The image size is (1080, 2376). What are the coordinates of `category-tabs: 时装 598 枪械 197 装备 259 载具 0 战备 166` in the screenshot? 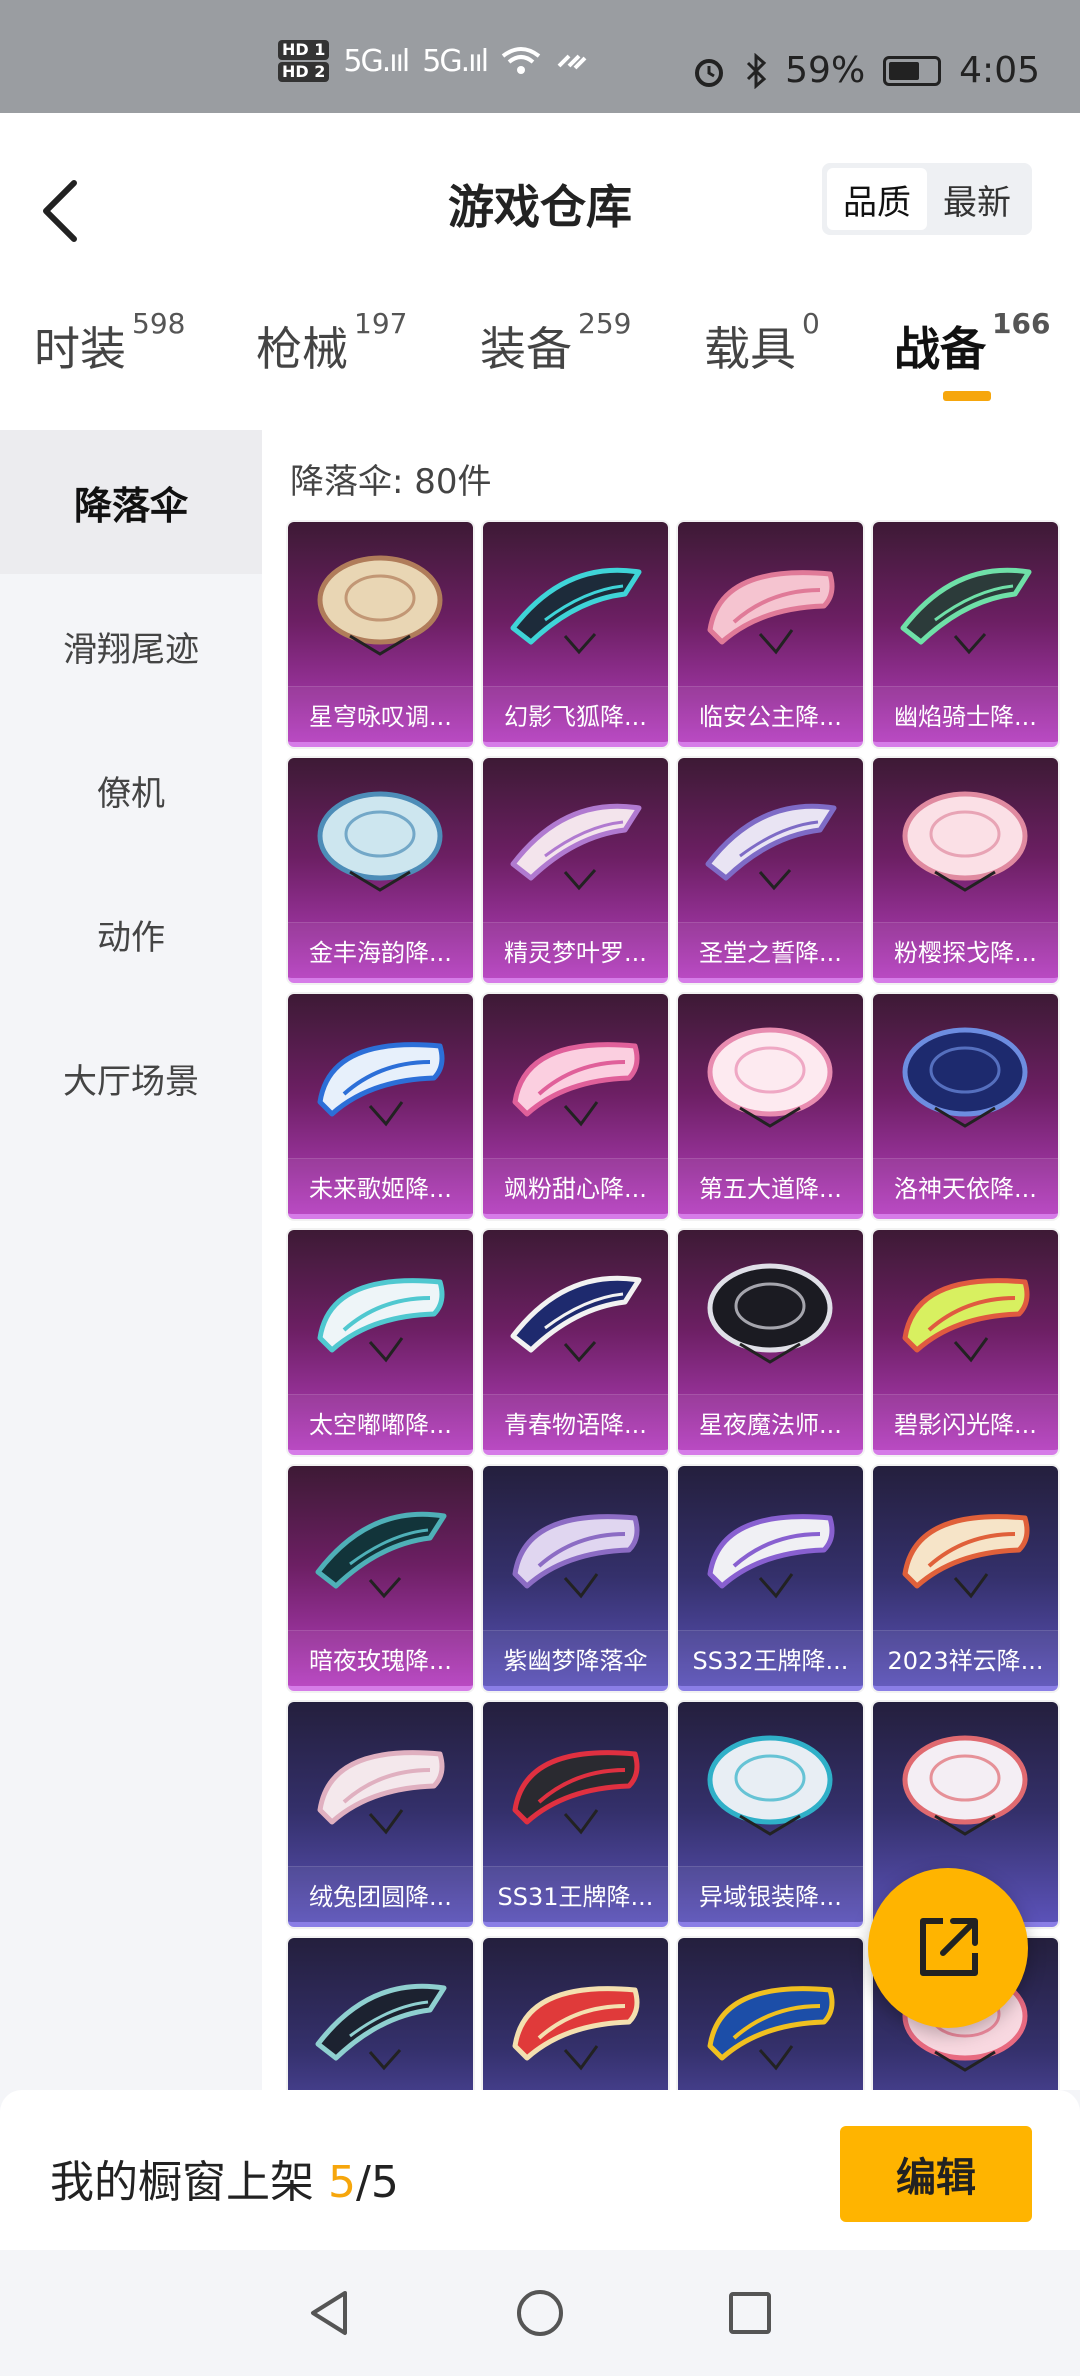 It's located at (540, 365).